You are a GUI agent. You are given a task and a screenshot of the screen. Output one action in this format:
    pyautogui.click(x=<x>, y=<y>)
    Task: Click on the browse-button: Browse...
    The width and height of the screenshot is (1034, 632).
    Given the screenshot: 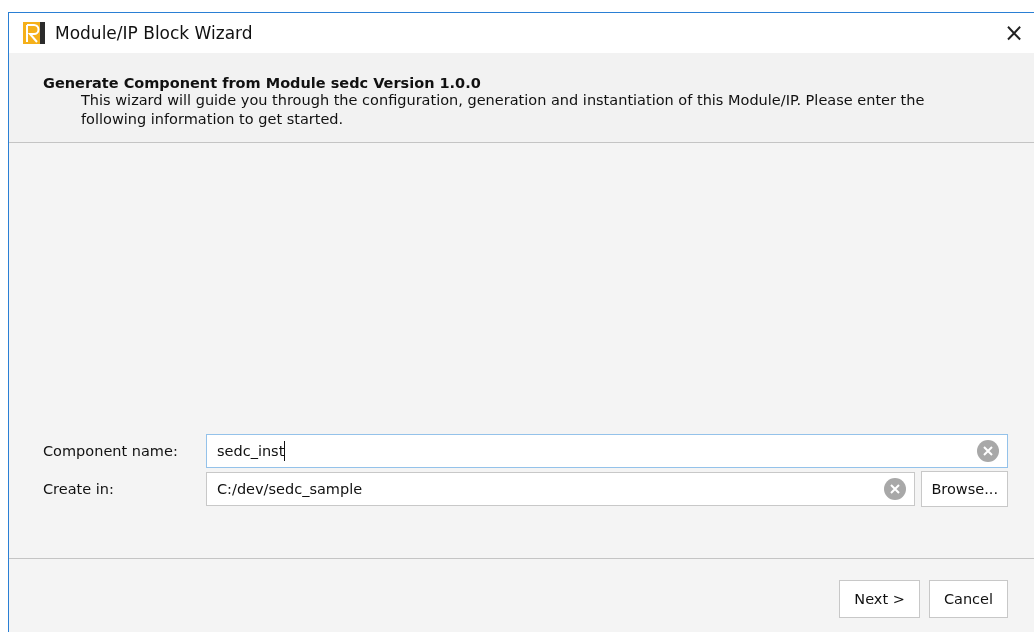 What is the action you would take?
    pyautogui.click(x=964, y=489)
    